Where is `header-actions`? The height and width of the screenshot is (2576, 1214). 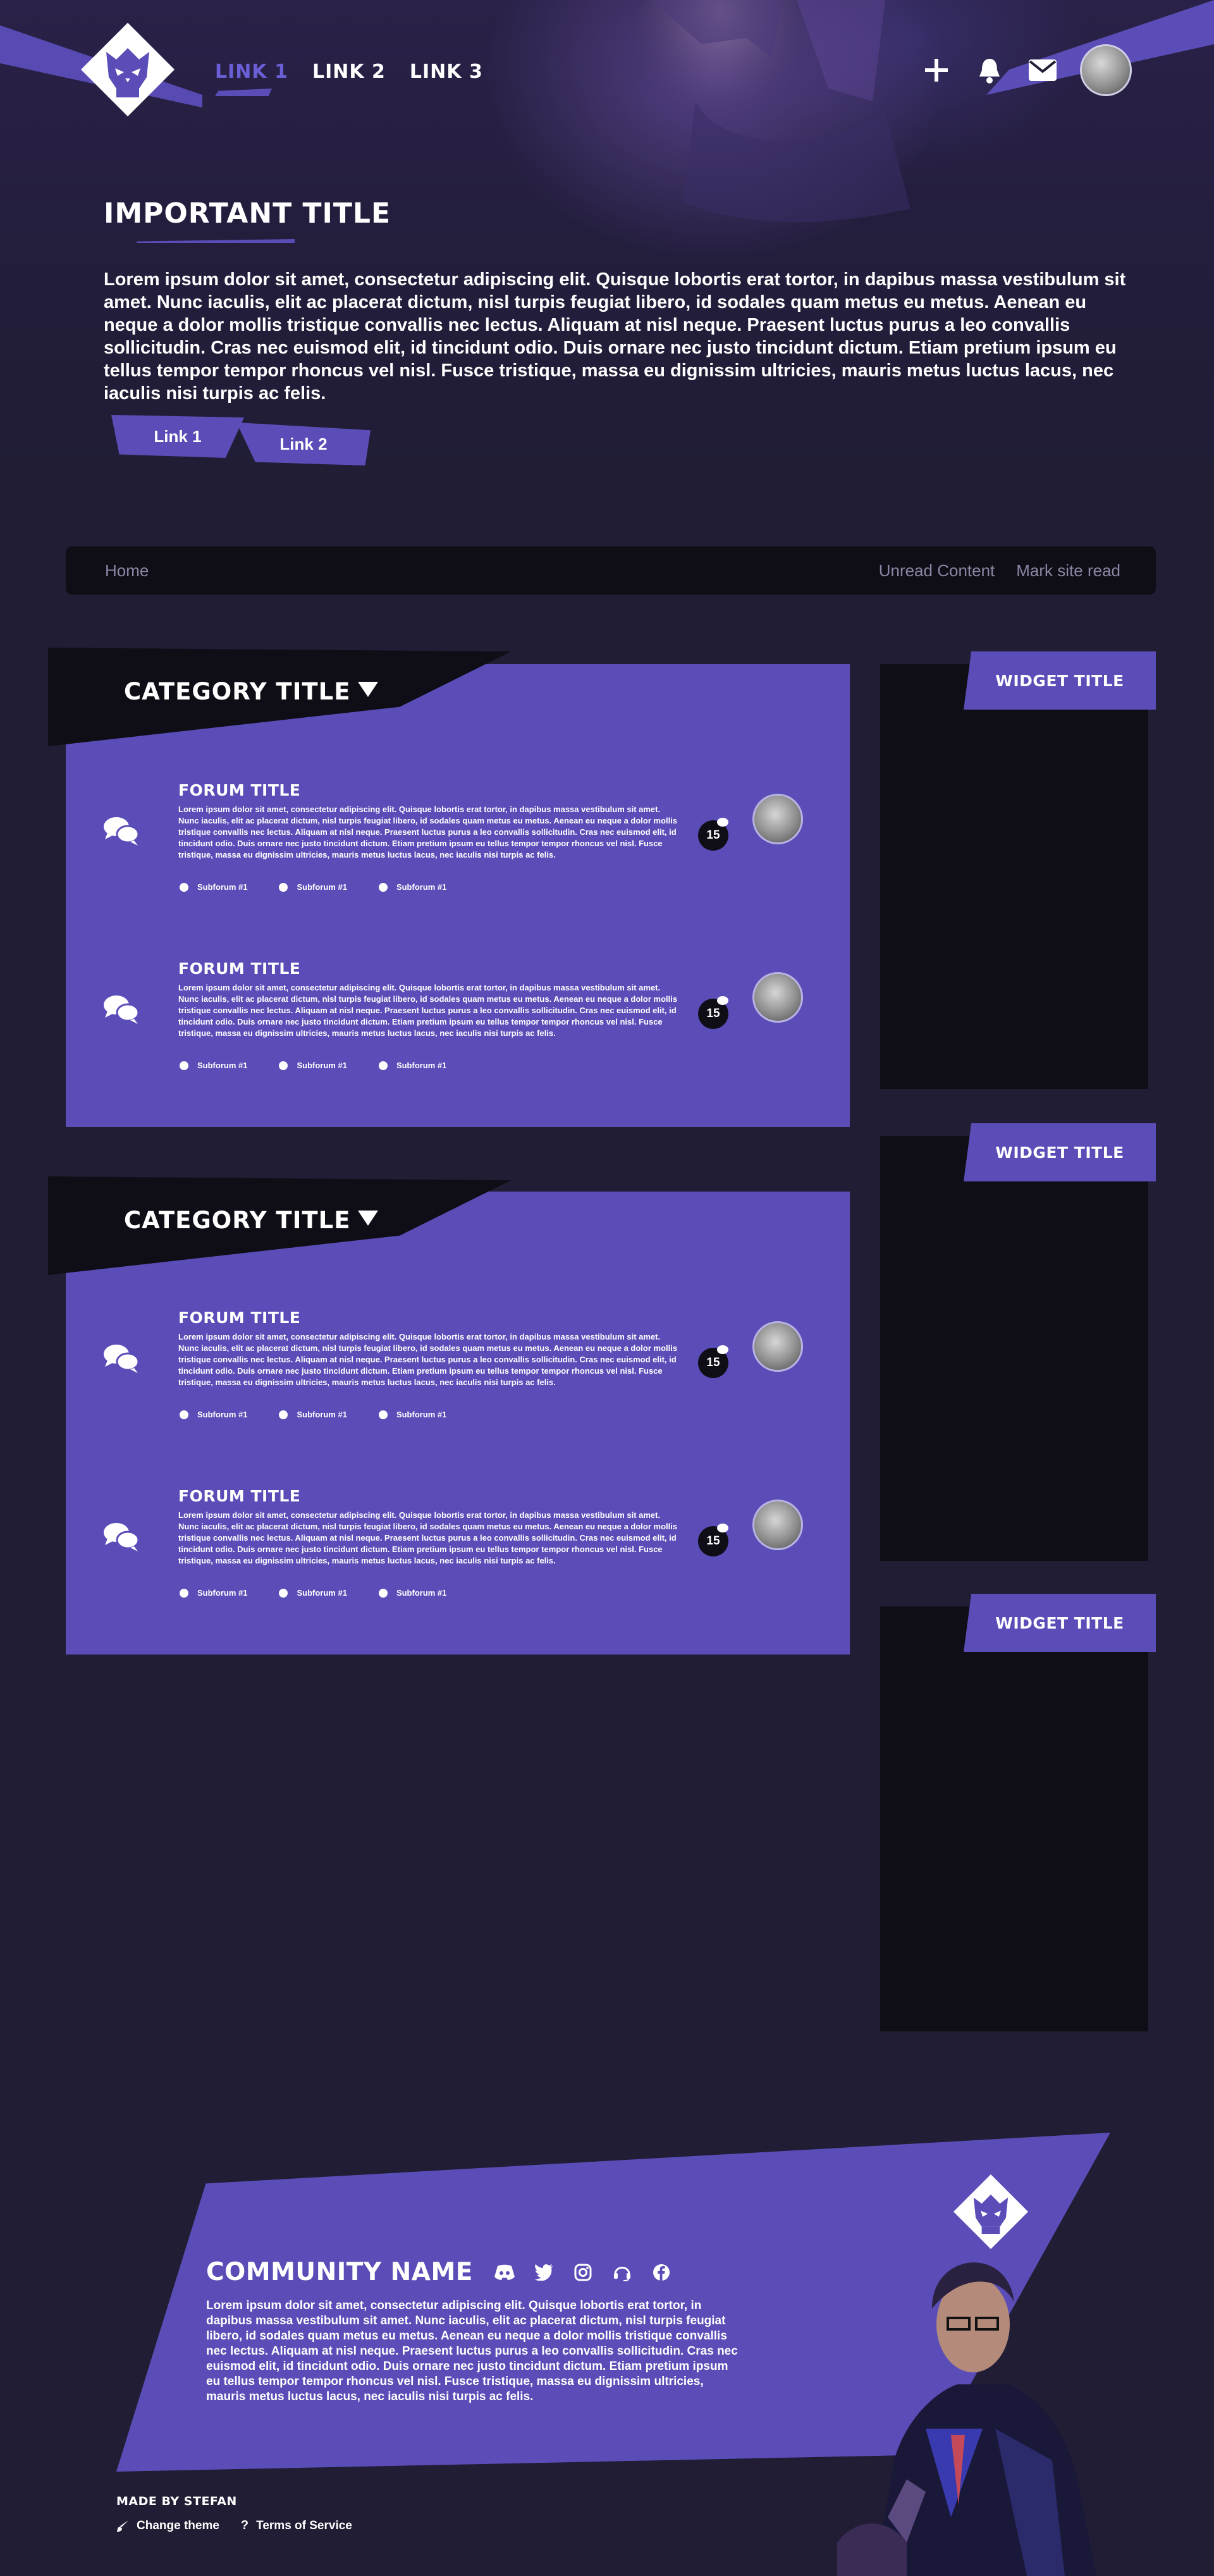 header-actions is located at coordinates (1026, 70).